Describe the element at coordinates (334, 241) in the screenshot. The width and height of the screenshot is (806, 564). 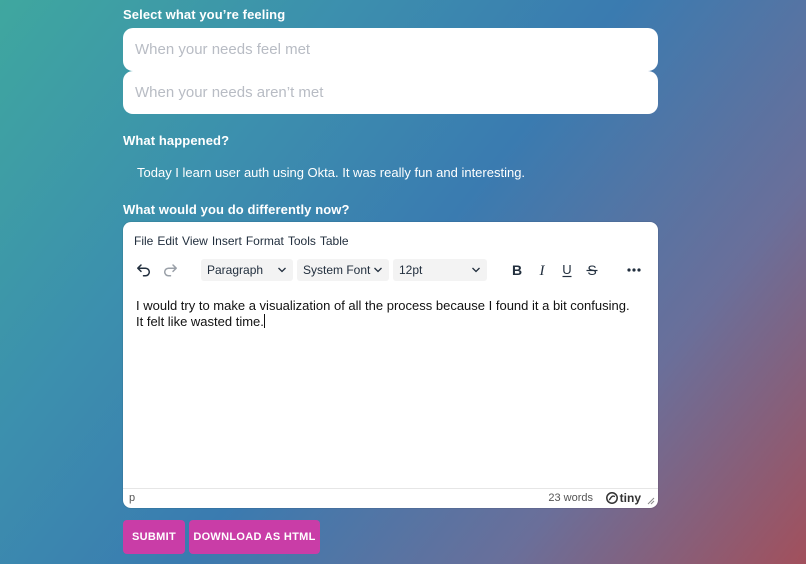
I see `menu-table: Table` at that location.